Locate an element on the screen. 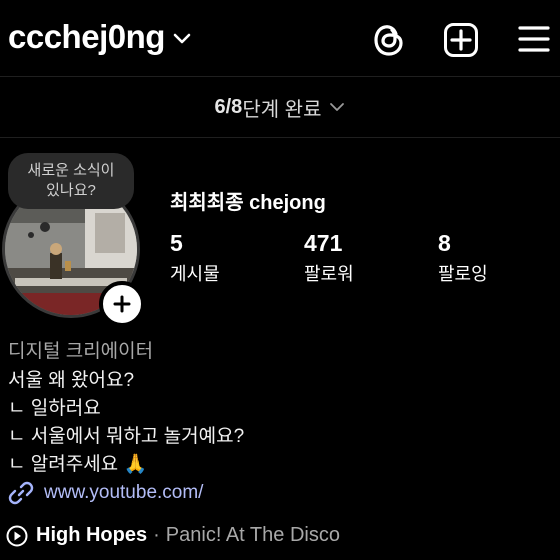 The width and height of the screenshot is (560, 560). profile-link-text: www.youtube.com/ is located at coordinates (124, 492).